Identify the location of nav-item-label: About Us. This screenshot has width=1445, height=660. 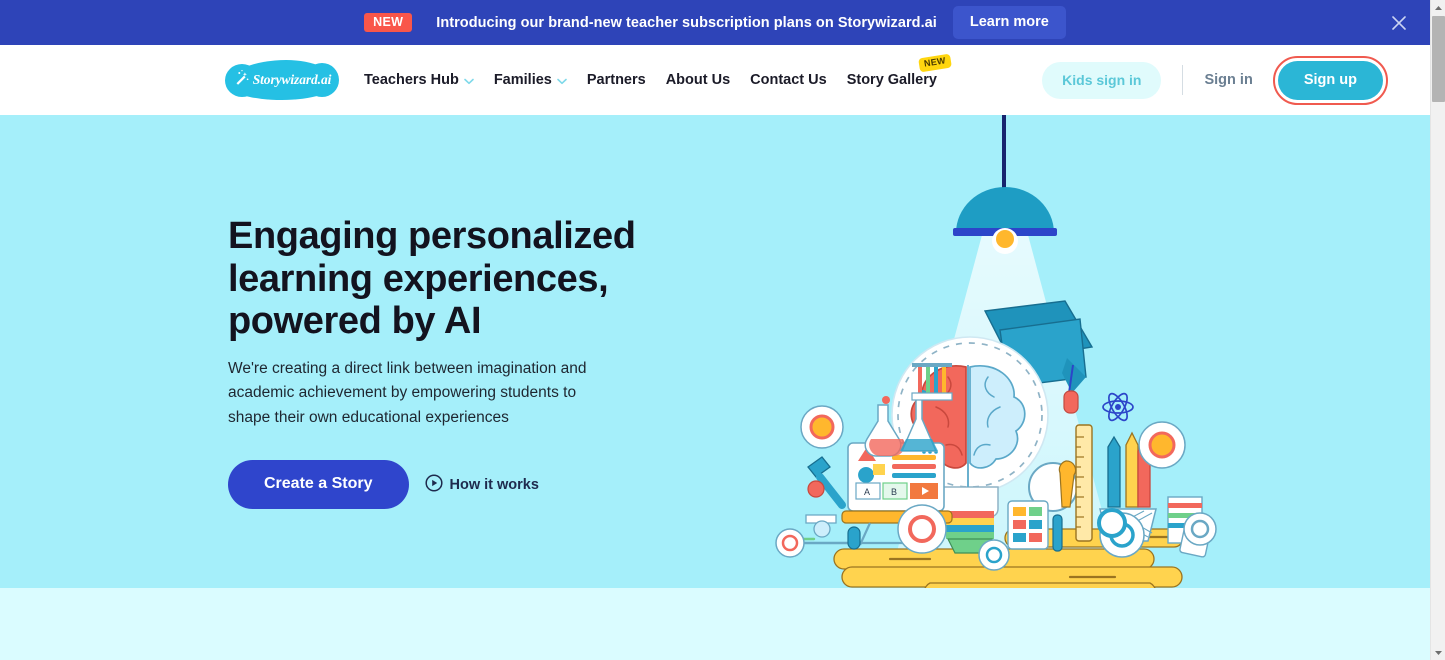
(698, 80).